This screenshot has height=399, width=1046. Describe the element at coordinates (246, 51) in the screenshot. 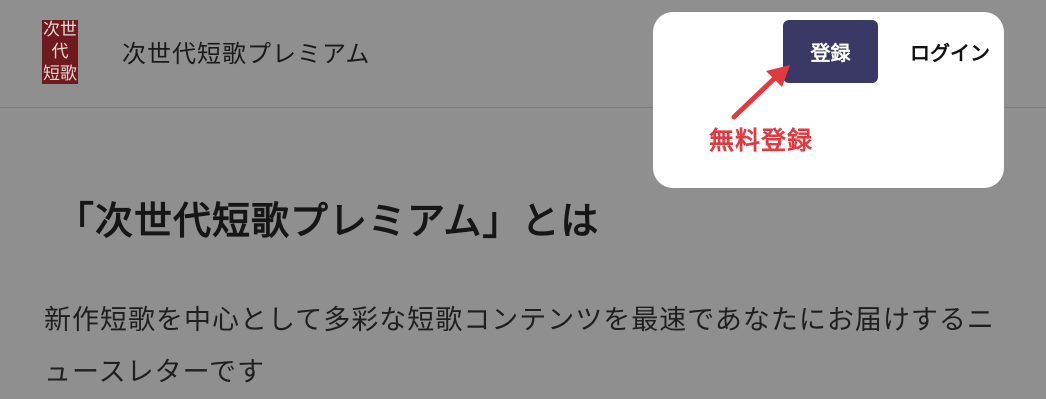

I see `site-title: 次世代短歌プレミアム` at that location.